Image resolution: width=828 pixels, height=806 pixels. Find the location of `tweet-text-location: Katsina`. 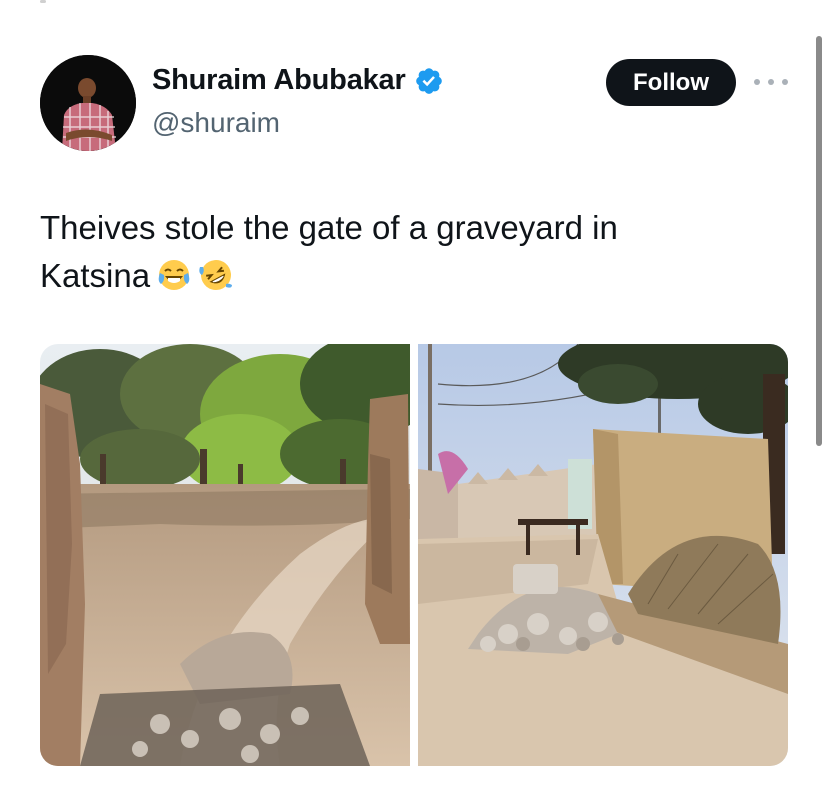

tweet-text-location: Katsina is located at coordinates (95, 275).